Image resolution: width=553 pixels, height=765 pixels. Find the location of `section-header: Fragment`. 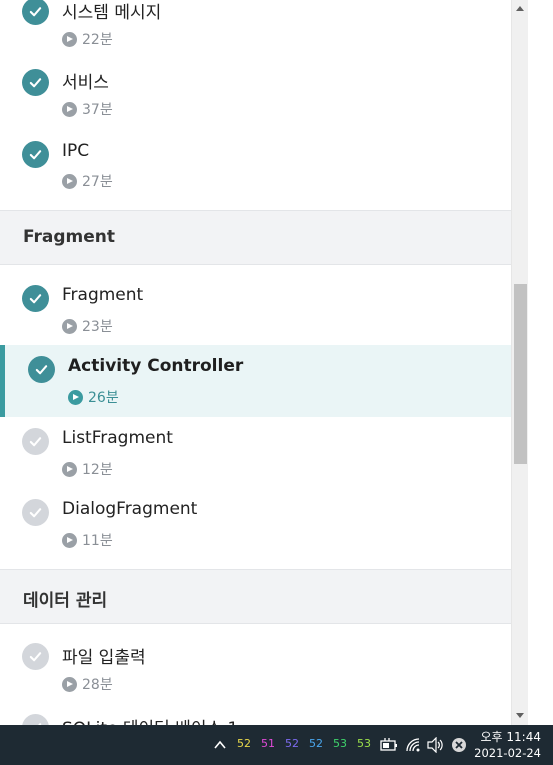

section-header: Fragment is located at coordinates (255, 237).